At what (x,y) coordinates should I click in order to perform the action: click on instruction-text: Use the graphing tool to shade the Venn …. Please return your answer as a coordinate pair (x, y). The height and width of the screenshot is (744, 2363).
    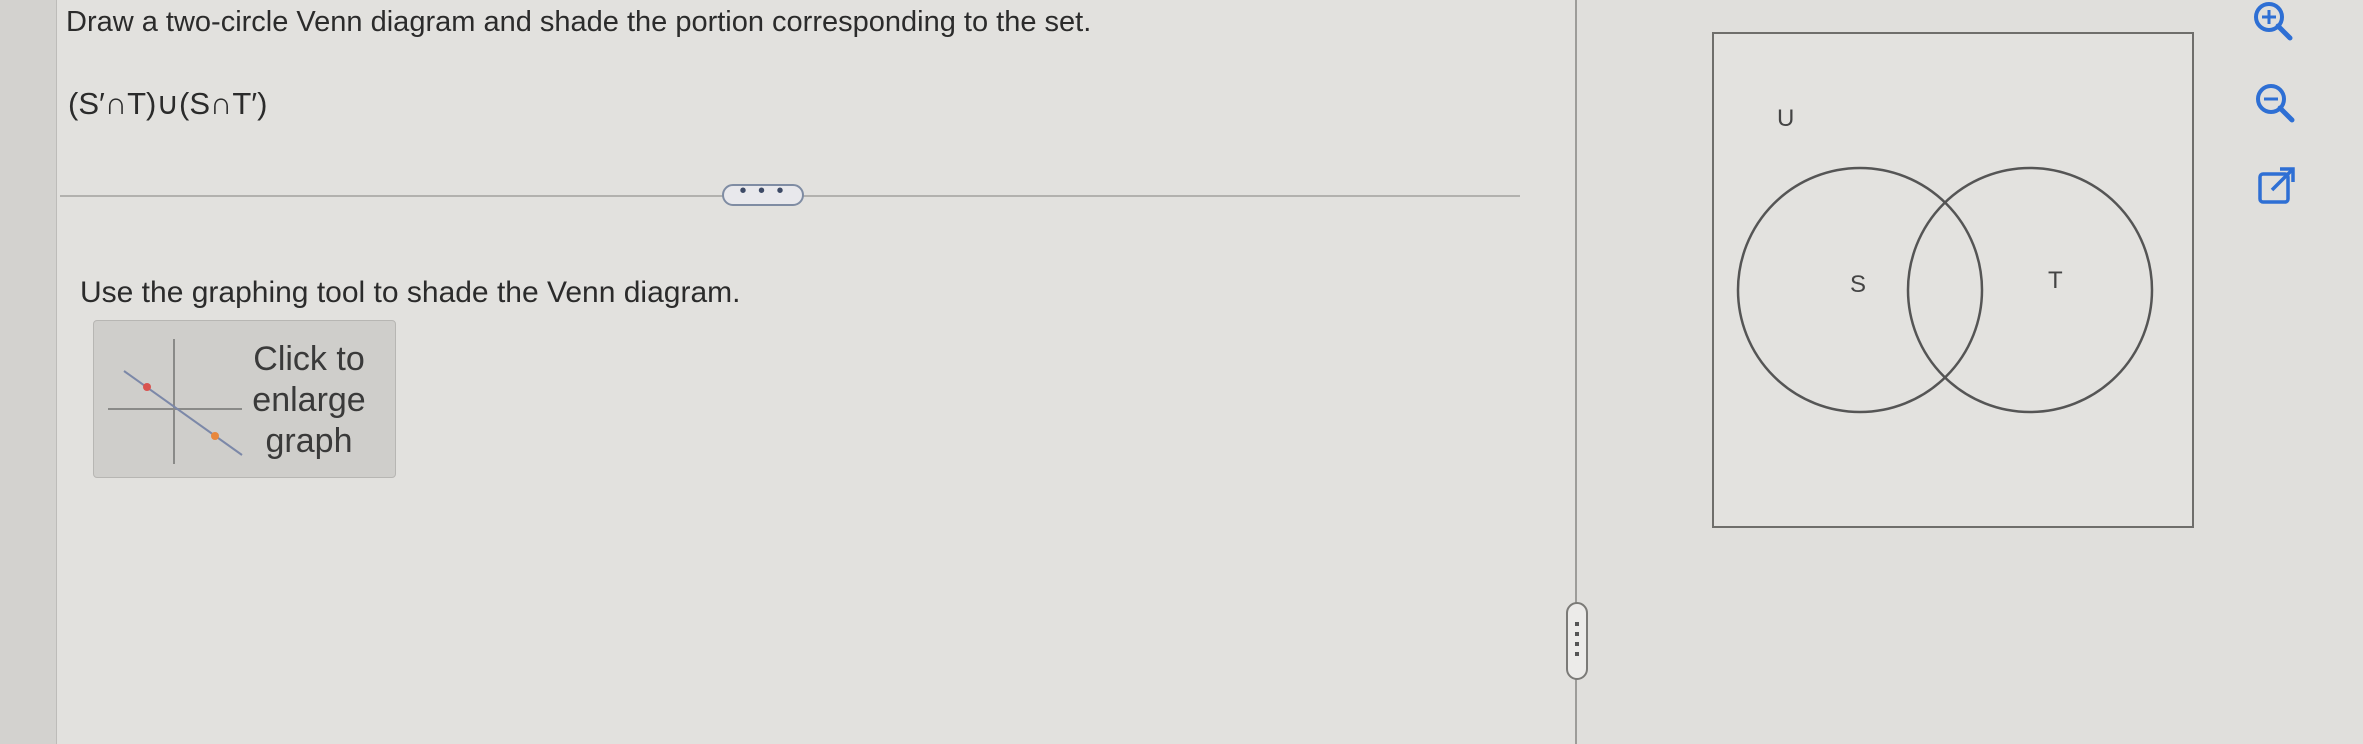
    Looking at the image, I should click on (410, 292).